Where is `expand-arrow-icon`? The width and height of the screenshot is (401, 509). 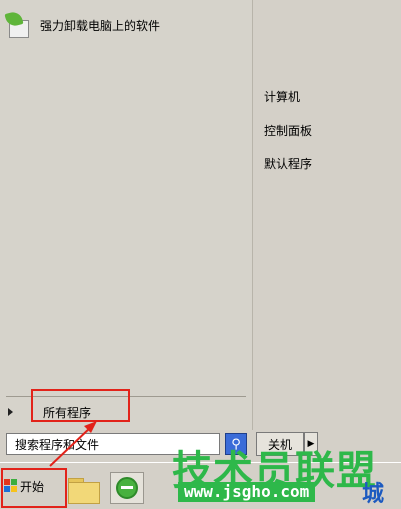 expand-arrow-icon is located at coordinates (10, 412).